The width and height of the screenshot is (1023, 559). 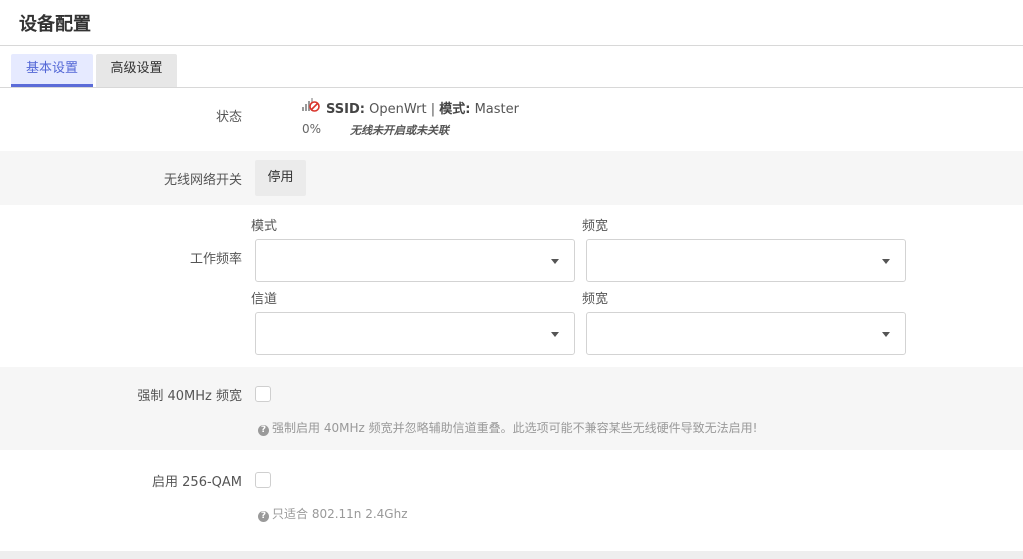 What do you see at coordinates (263, 394) in the screenshot?
I see `force-40mhz-checkbox` at bounding box center [263, 394].